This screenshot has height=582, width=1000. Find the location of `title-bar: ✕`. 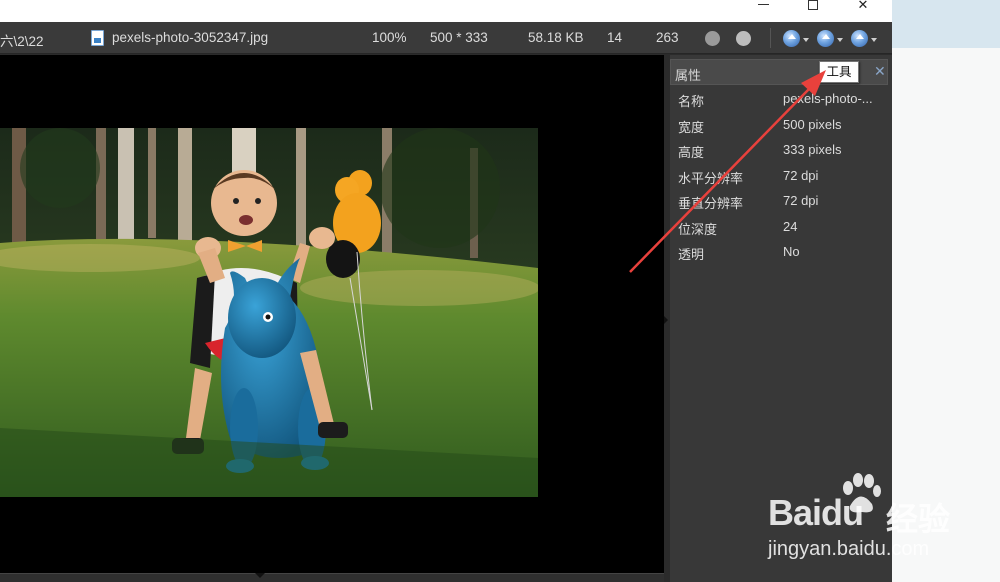

title-bar: ✕ is located at coordinates (446, 11).